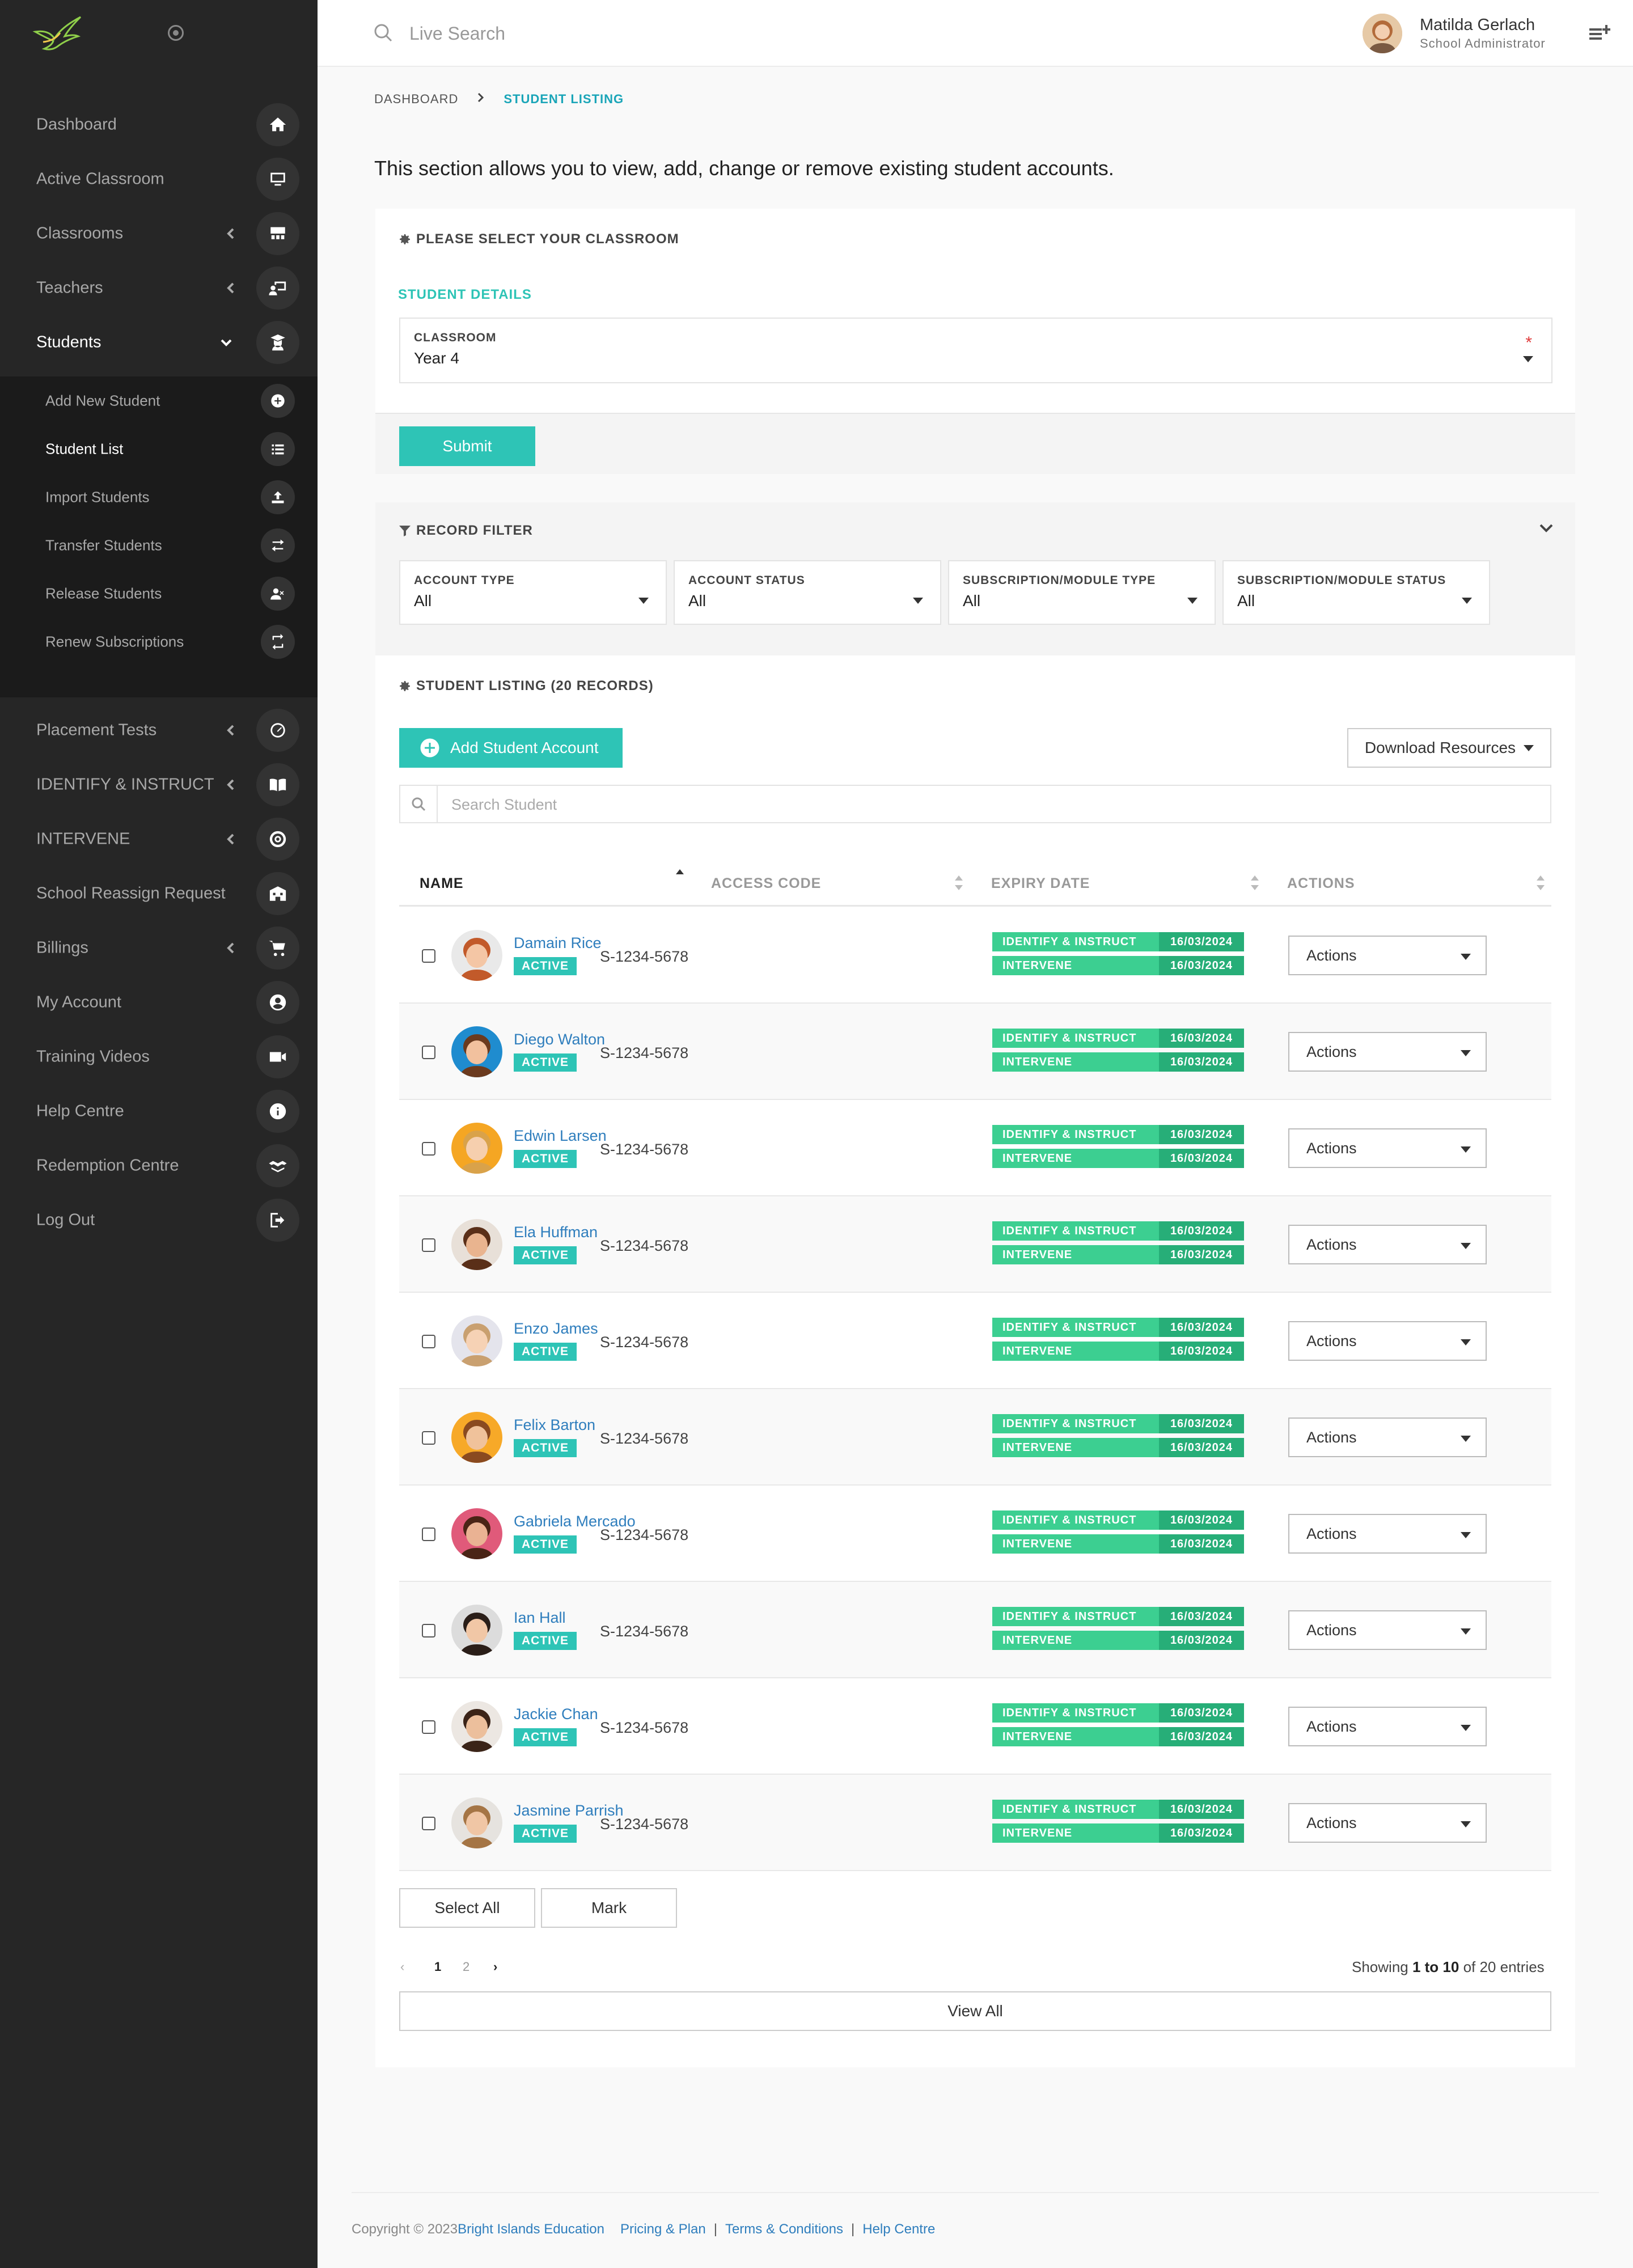 This screenshot has width=1633, height=2268. I want to click on pagination-page-1: 1, so click(438, 1967).